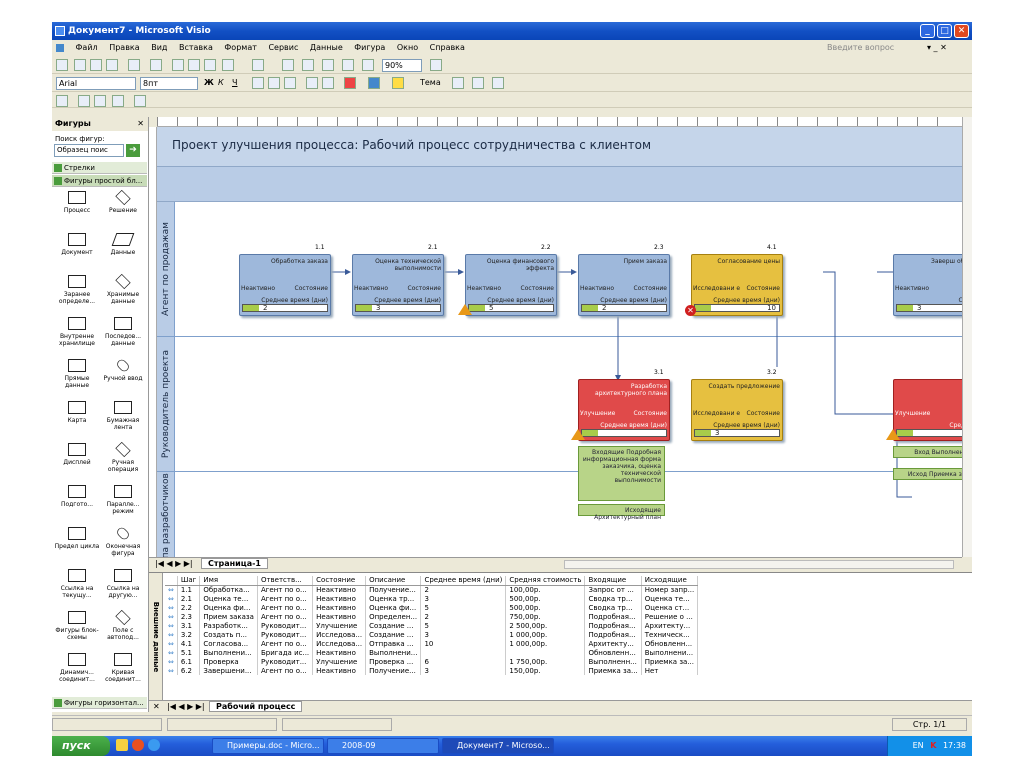 The width and height of the screenshot is (1024, 768). I want to click on language-indicator: EN, so click(918, 745).